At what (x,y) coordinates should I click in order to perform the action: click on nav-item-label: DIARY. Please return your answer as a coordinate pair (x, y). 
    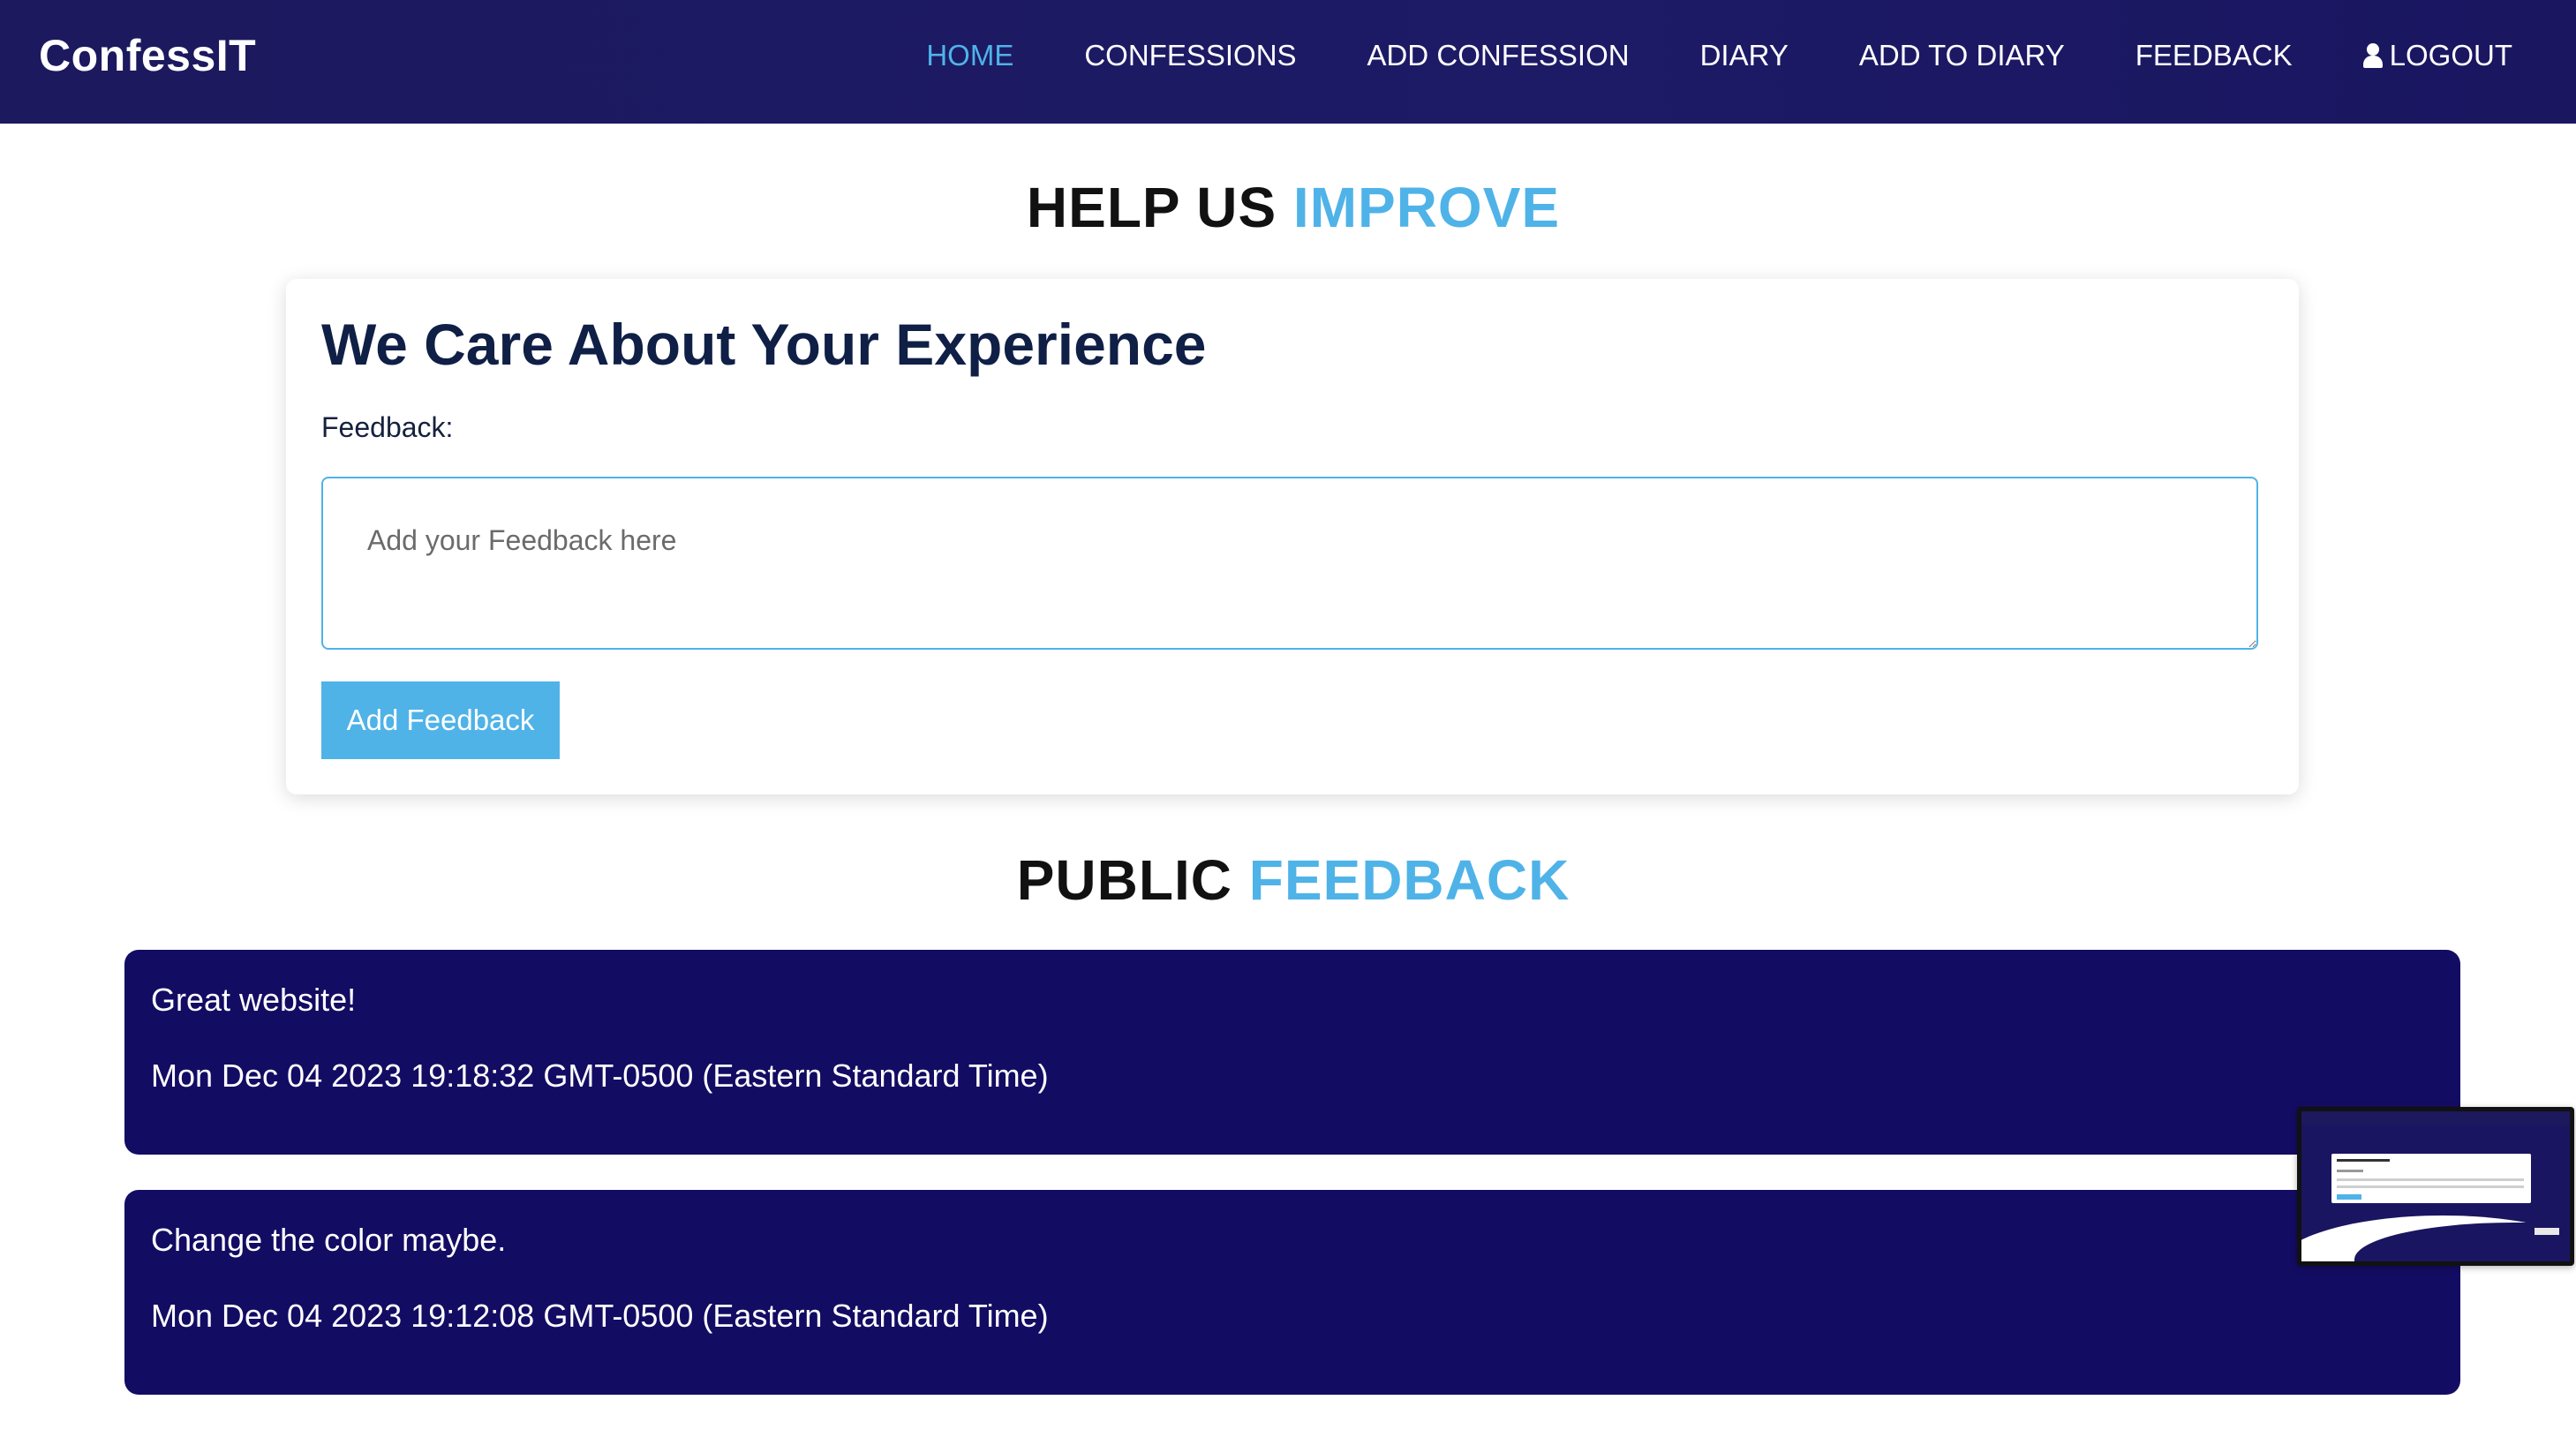
    Looking at the image, I should click on (1744, 56).